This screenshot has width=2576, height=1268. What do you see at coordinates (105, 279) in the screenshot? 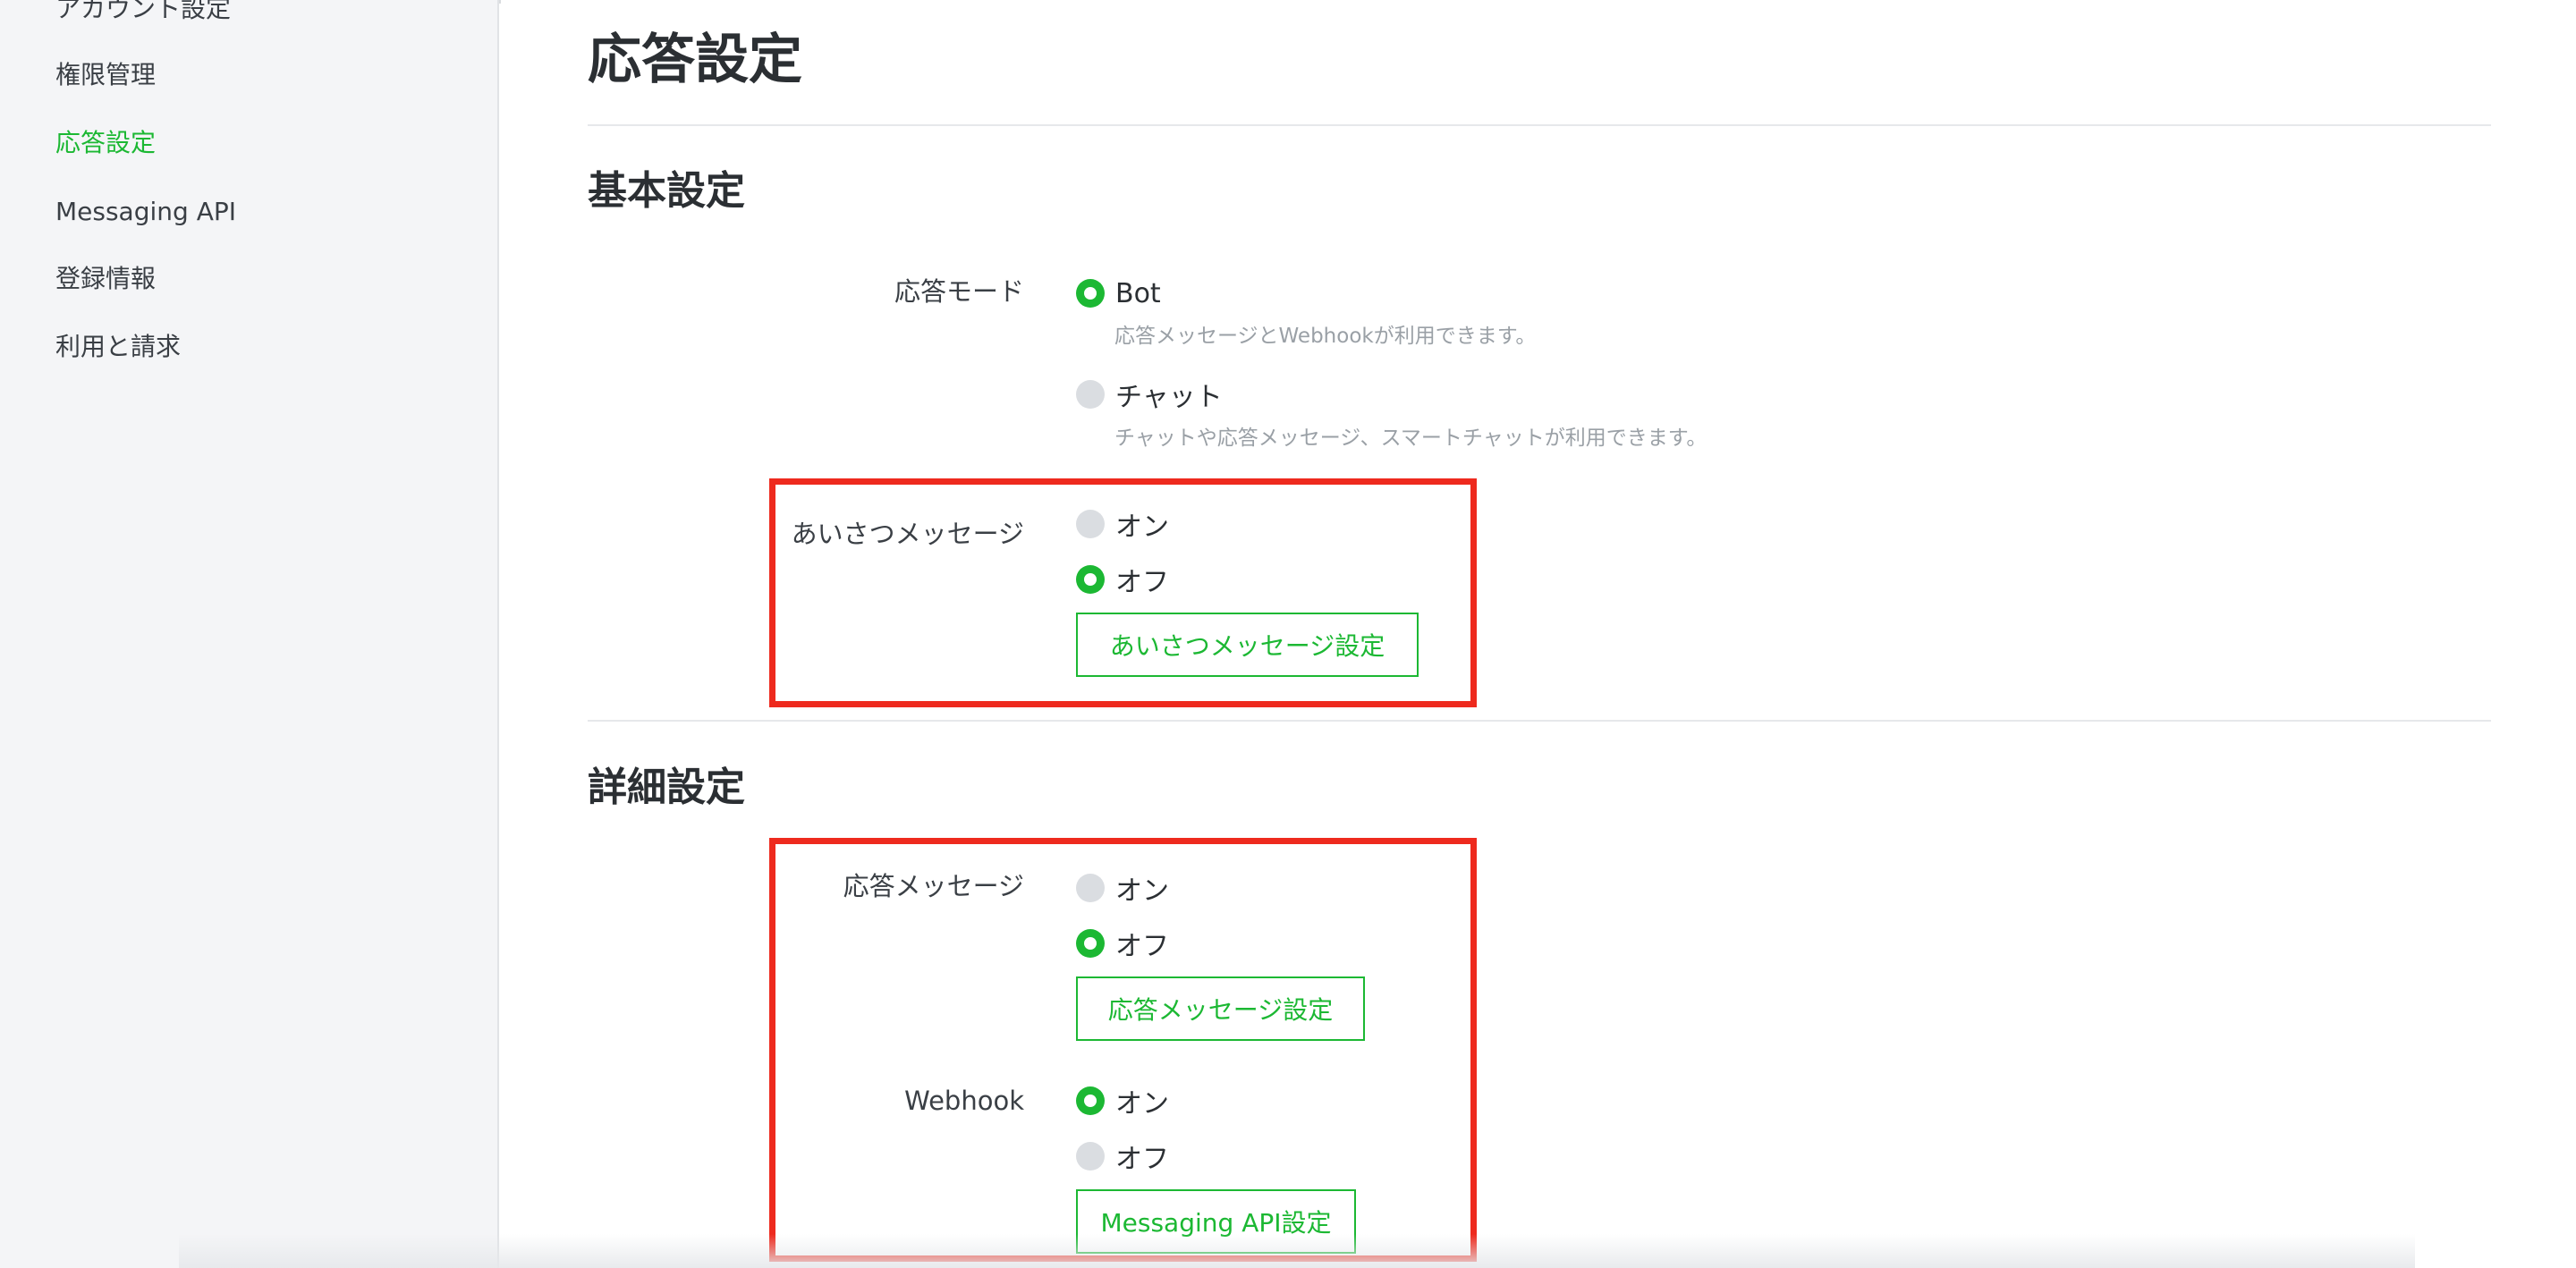
I see `sidebar-item-registration-info: 登録情報` at bounding box center [105, 279].